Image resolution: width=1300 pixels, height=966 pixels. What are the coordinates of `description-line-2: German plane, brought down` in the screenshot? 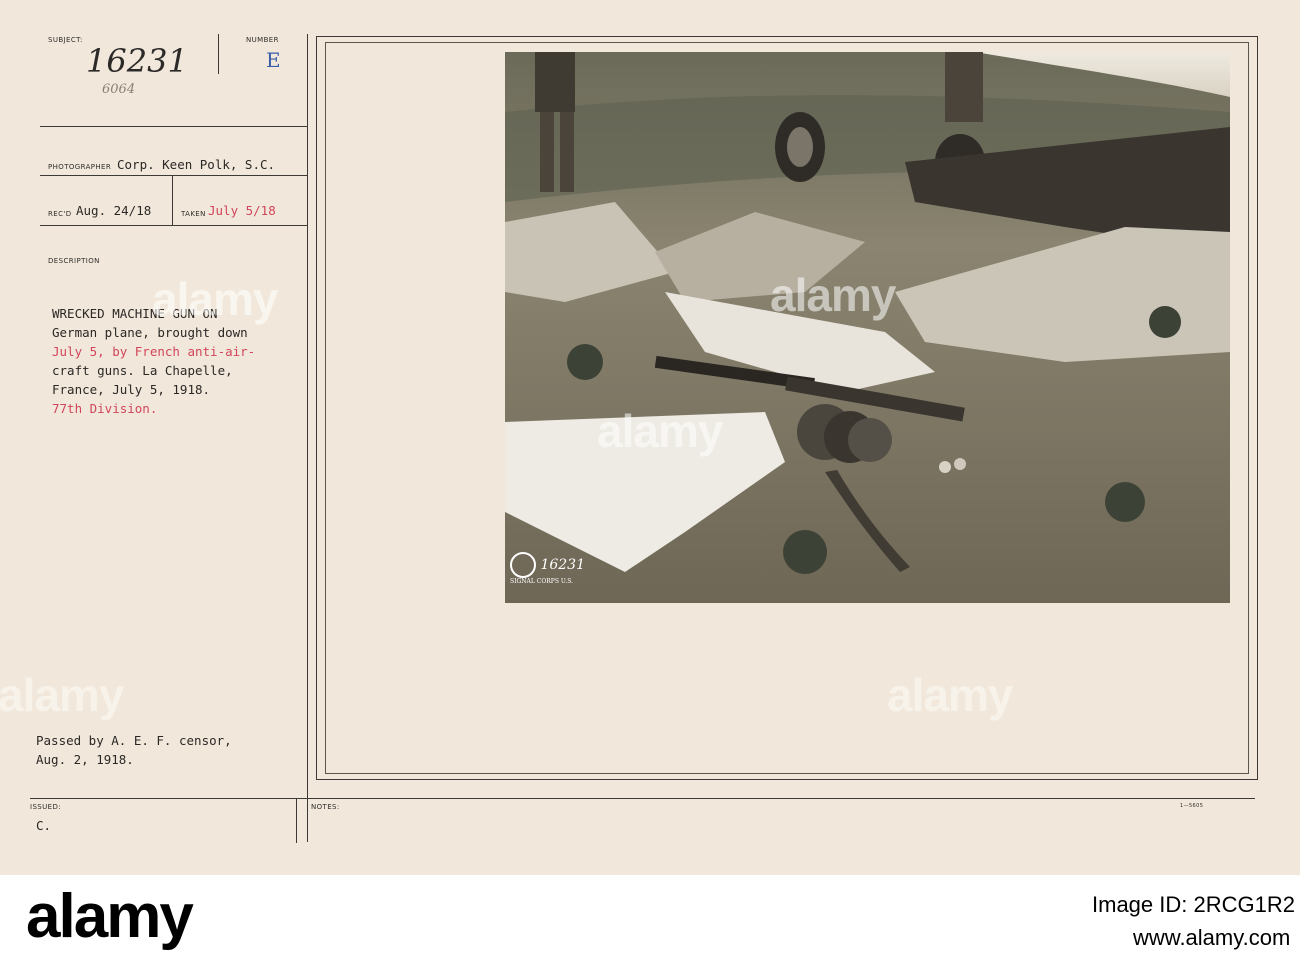 It's located at (150, 332).